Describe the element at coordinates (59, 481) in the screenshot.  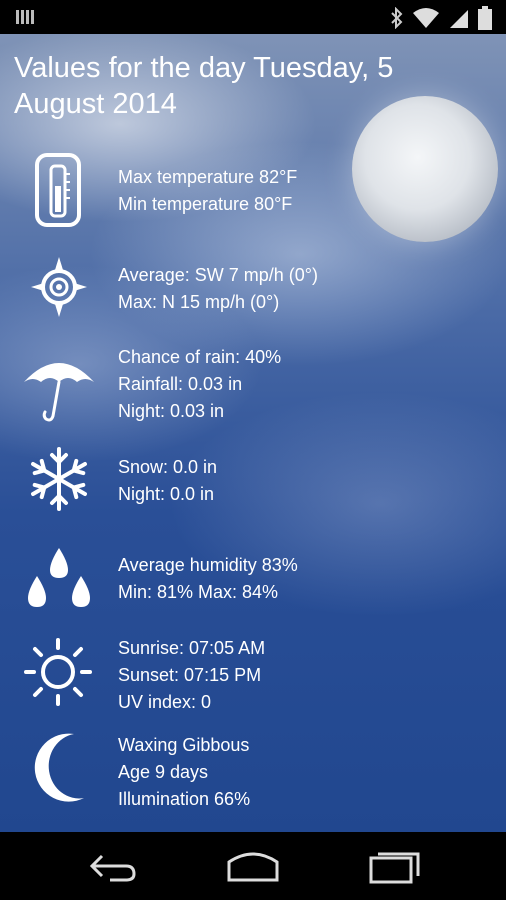
I see `snowflake-icon` at that location.